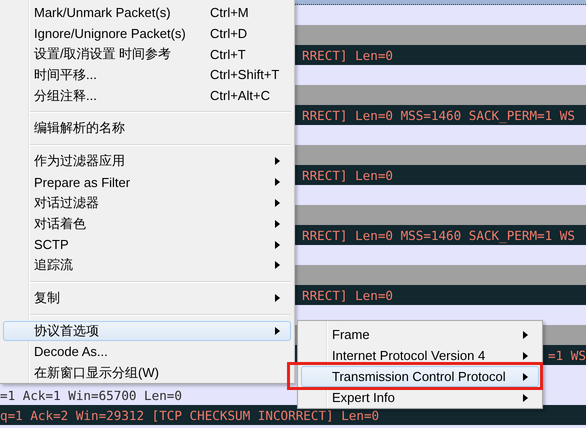 The height and width of the screenshot is (428, 586). Describe the element at coordinates (91, 395) in the screenshot. I see `packet-info-text: =1 Ack=1 Win=65700 Len=0` at that location.